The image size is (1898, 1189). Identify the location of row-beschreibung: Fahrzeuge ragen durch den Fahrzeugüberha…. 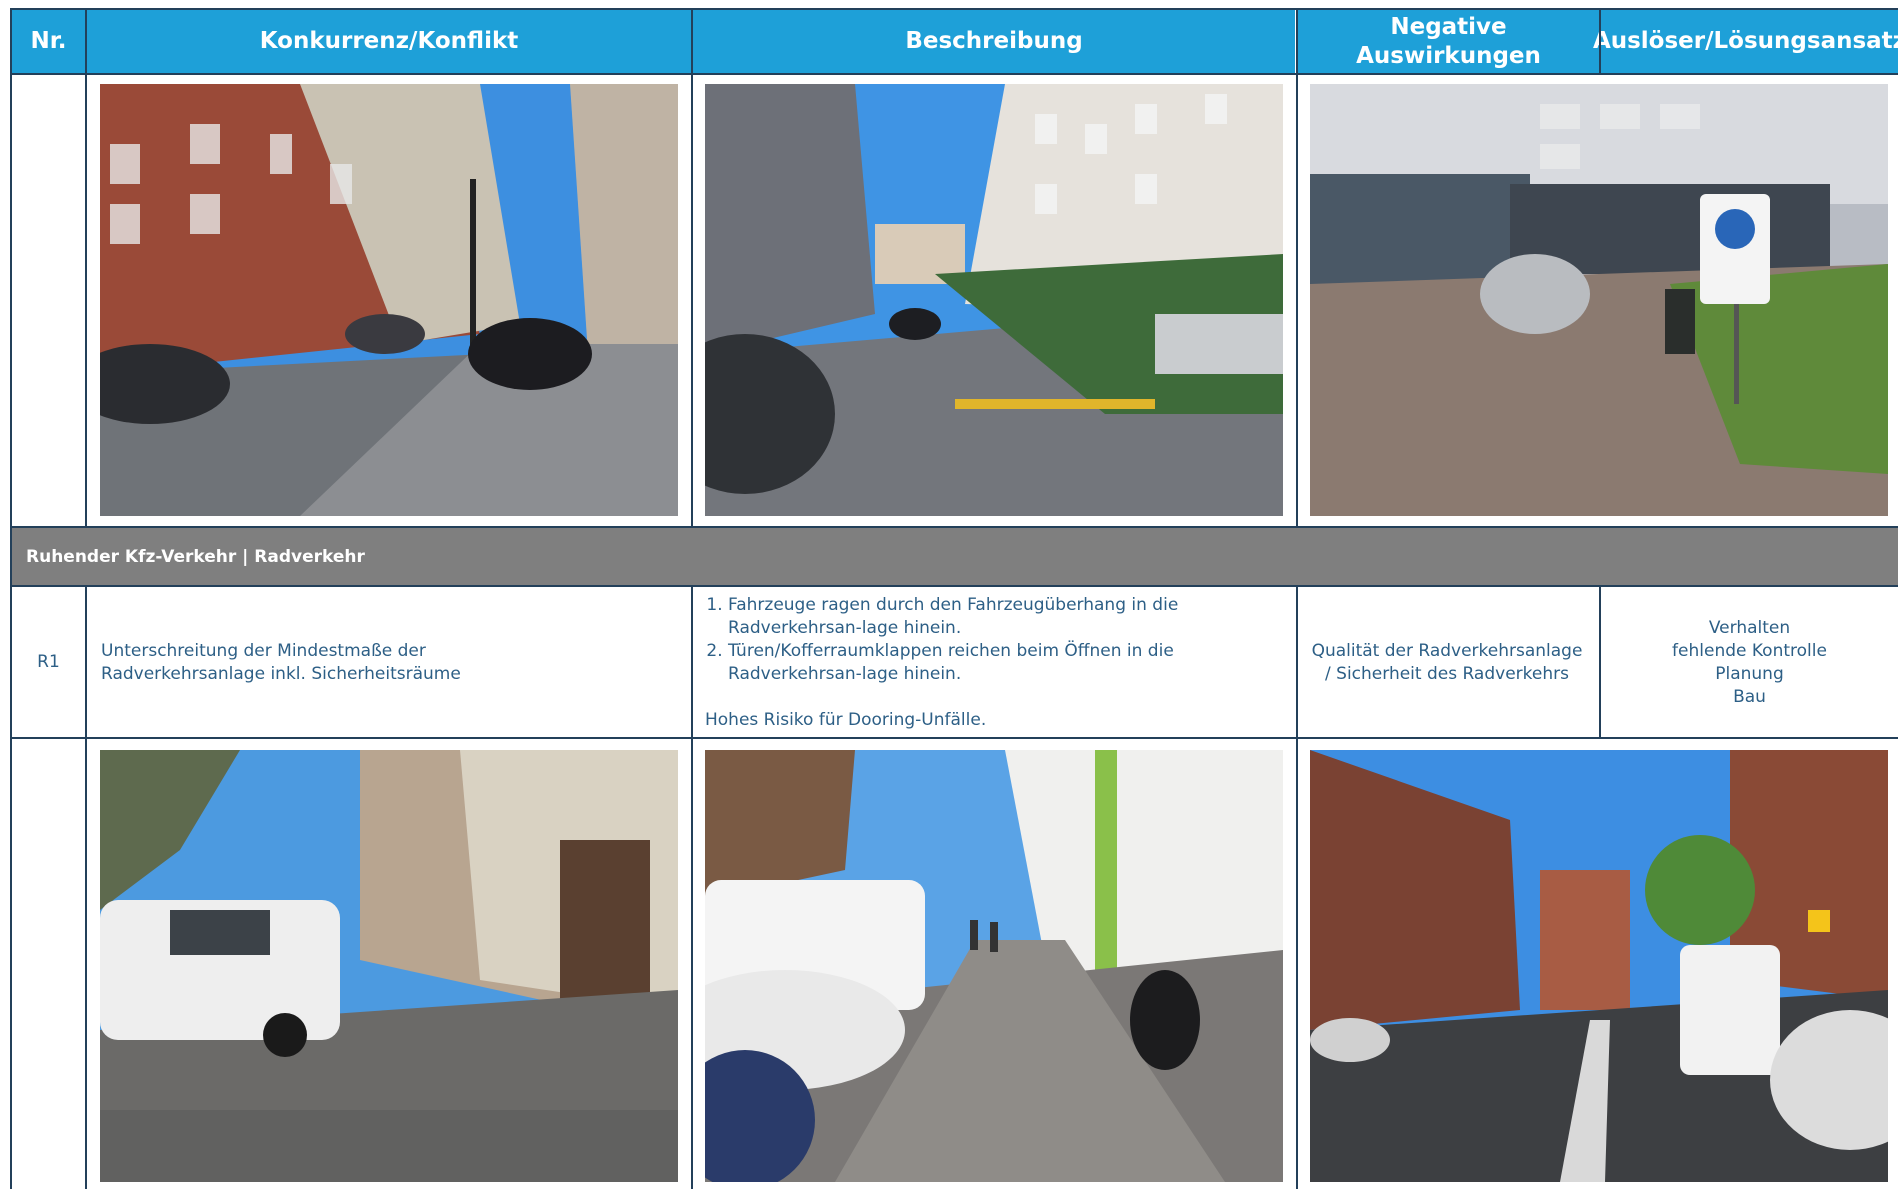
(988, 663).